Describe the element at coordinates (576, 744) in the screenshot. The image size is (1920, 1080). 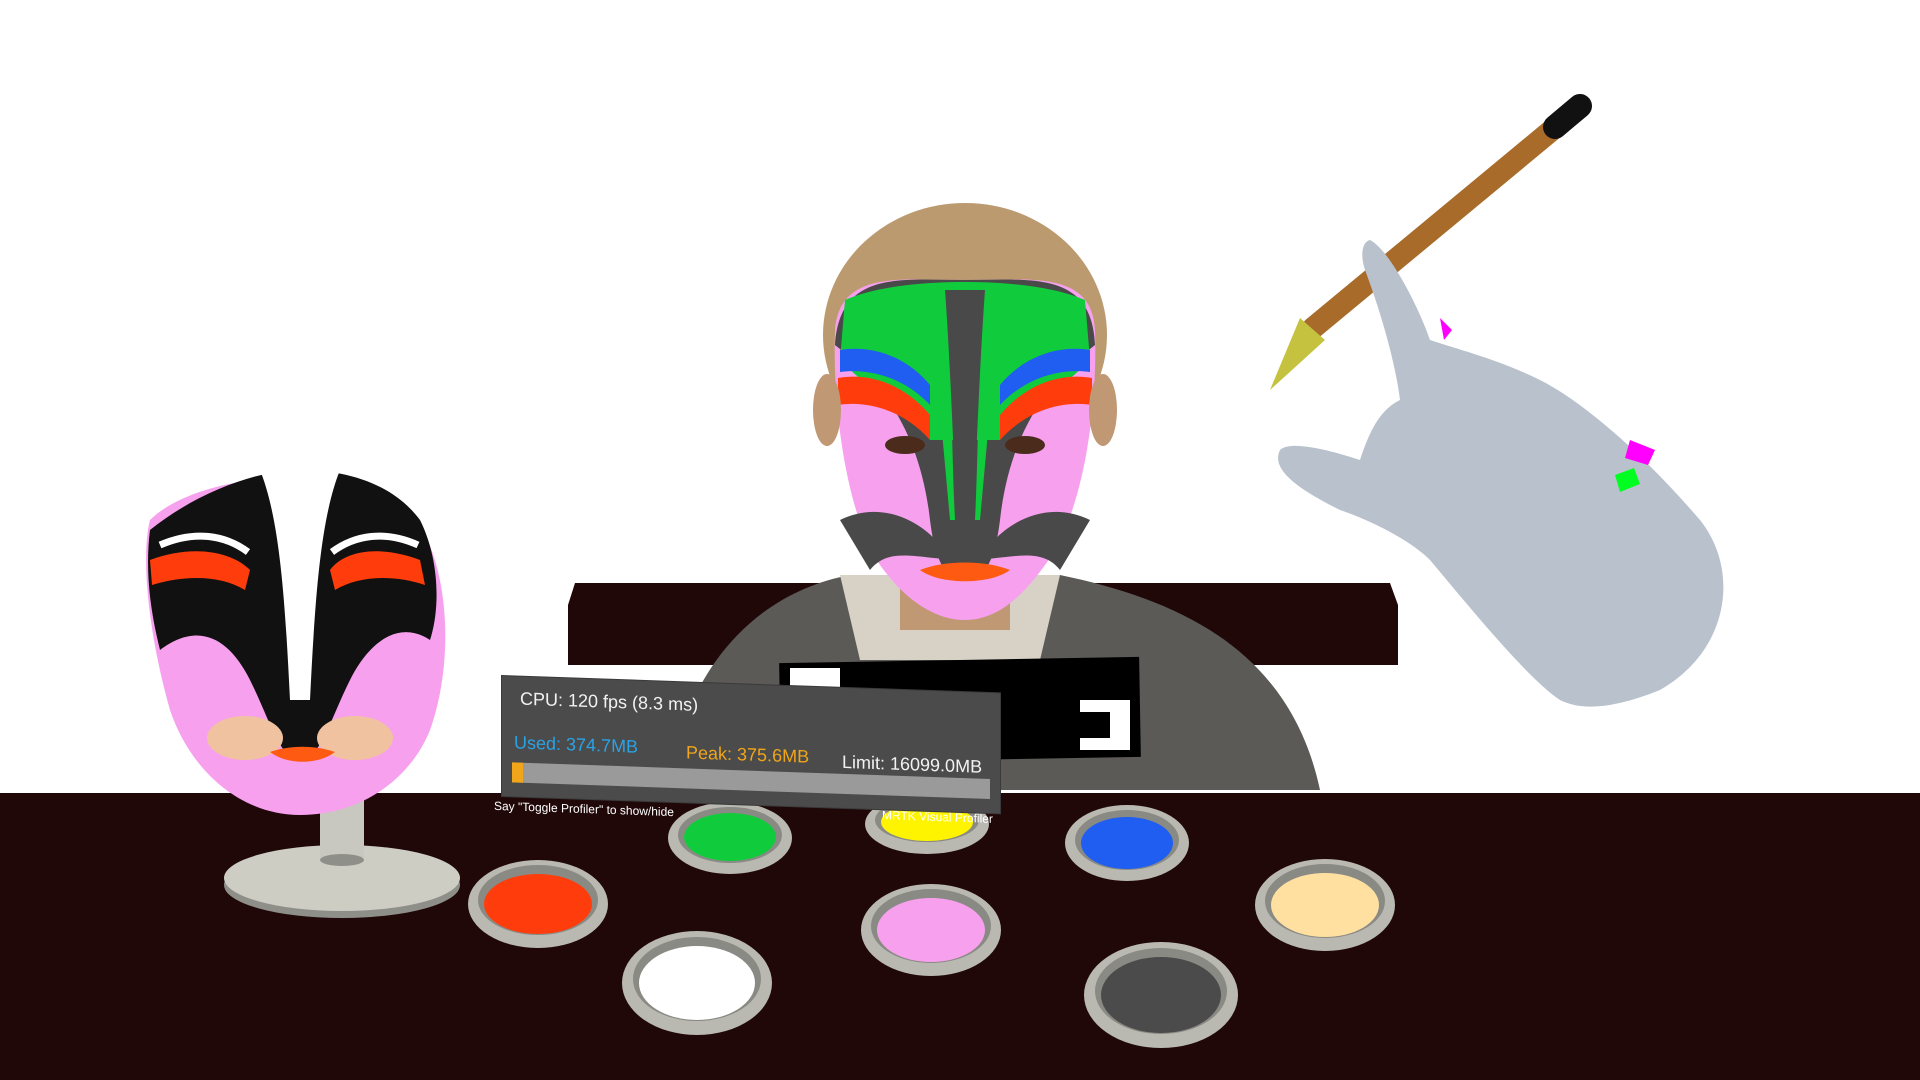
I see `memory-used: Used: 374.7MB` at that location.